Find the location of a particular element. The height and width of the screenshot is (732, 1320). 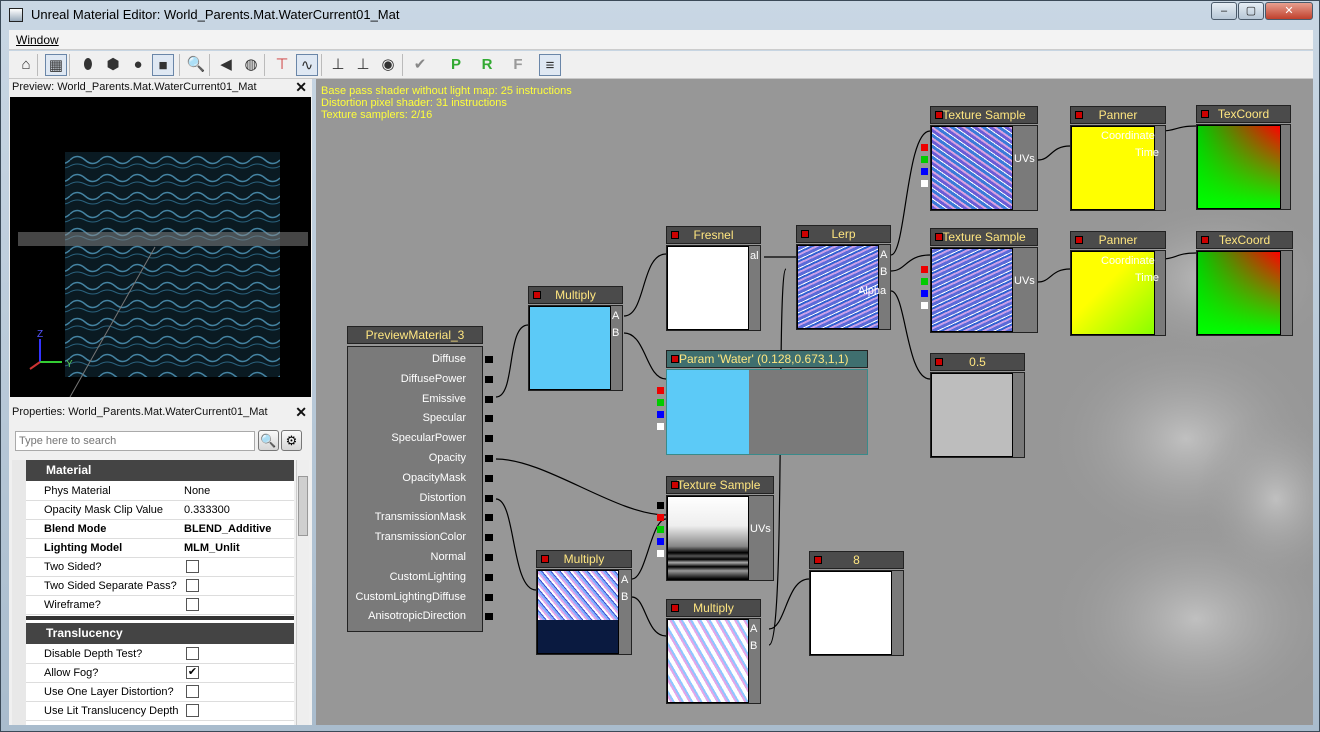

input-normal-label: Normal is located at coordinates (448, 557).